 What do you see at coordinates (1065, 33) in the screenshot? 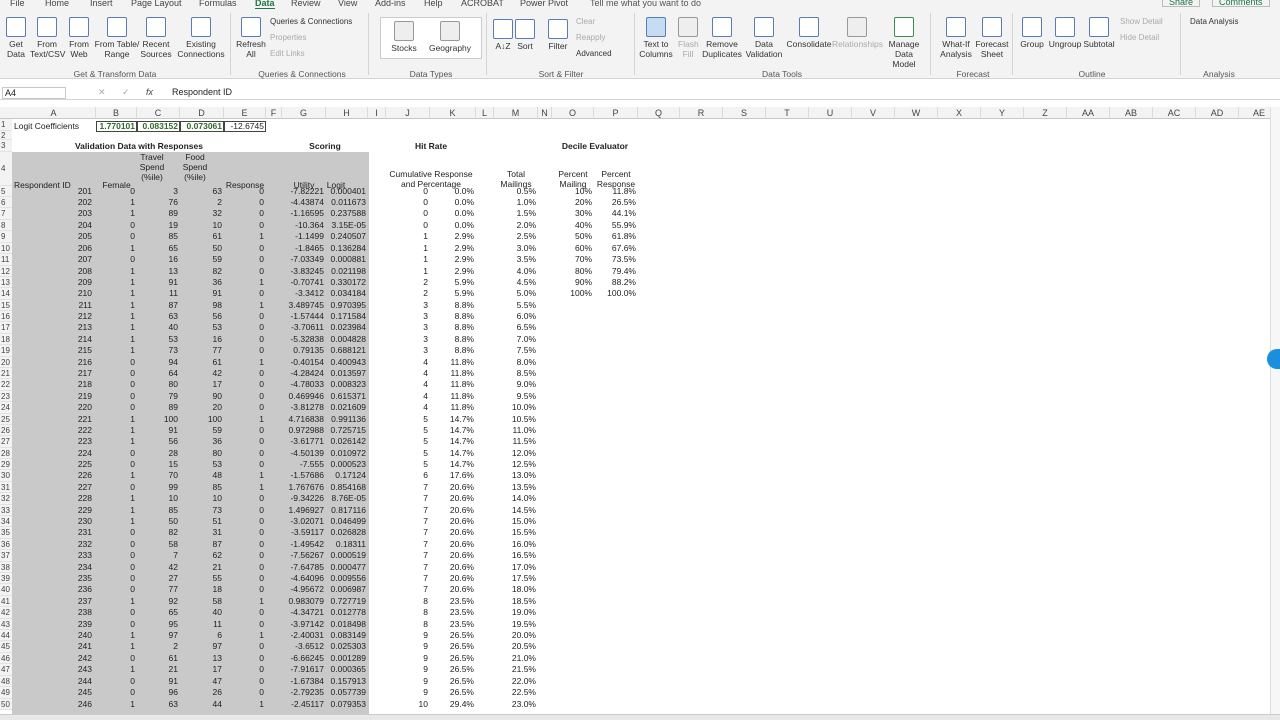
I see `ungroup-button: Ungroup` at bounding box center [1065, 33].